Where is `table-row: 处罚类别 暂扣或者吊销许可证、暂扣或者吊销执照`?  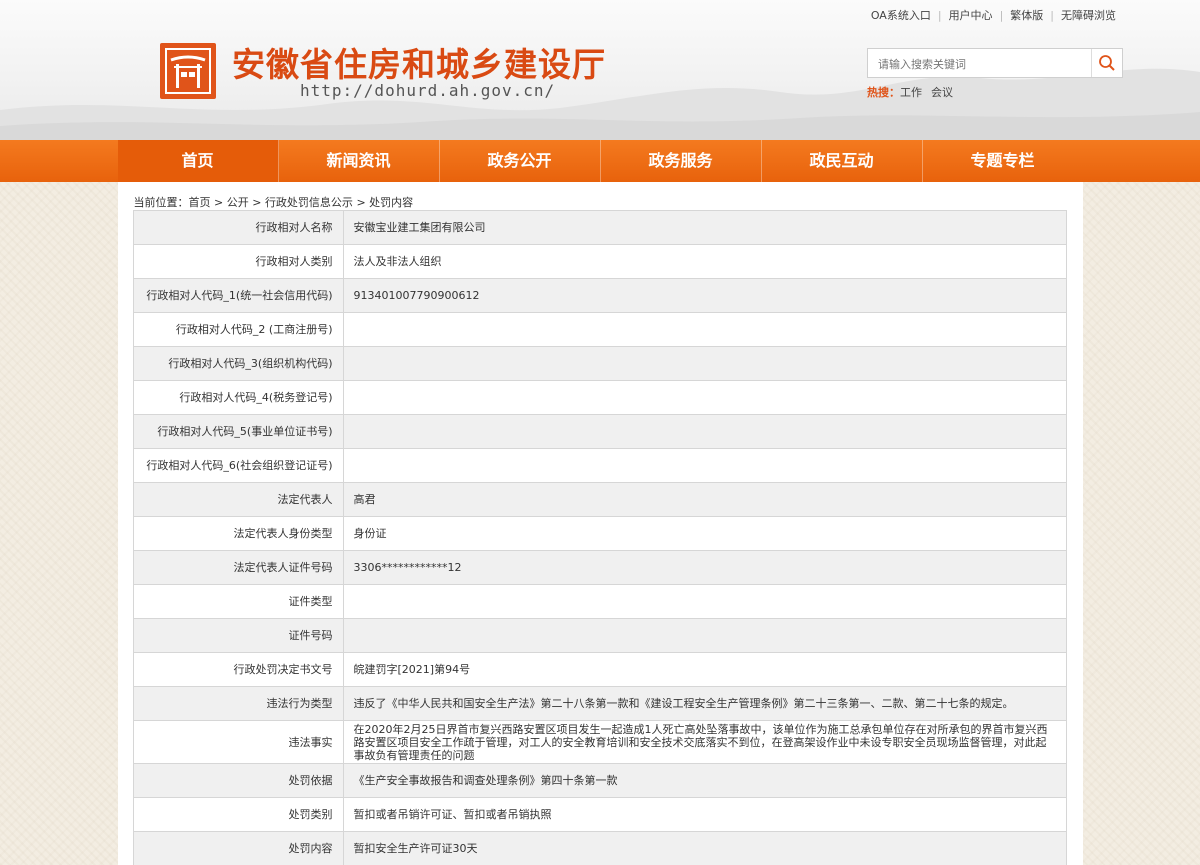
table-row: 处罚类别 暂扣或者吊销许可证、暂扣或者吊销执照 is located at coordinates (599, 814).